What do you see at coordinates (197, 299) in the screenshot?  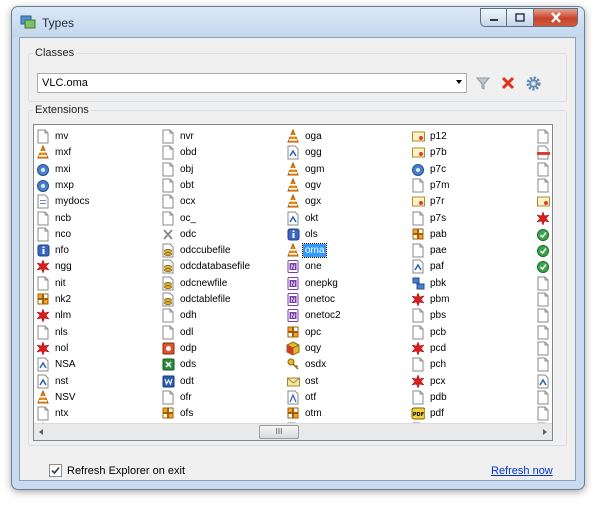 I see `extension-item-odctablefile: odctablefile` at bounding box center [197, 299].